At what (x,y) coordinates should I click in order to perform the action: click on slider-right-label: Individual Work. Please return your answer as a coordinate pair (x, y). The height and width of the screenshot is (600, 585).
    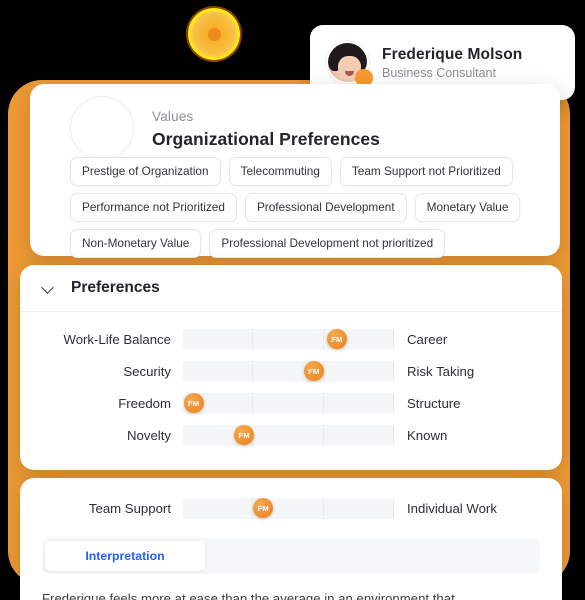
    Looking at the image, I should click on (452, 508).